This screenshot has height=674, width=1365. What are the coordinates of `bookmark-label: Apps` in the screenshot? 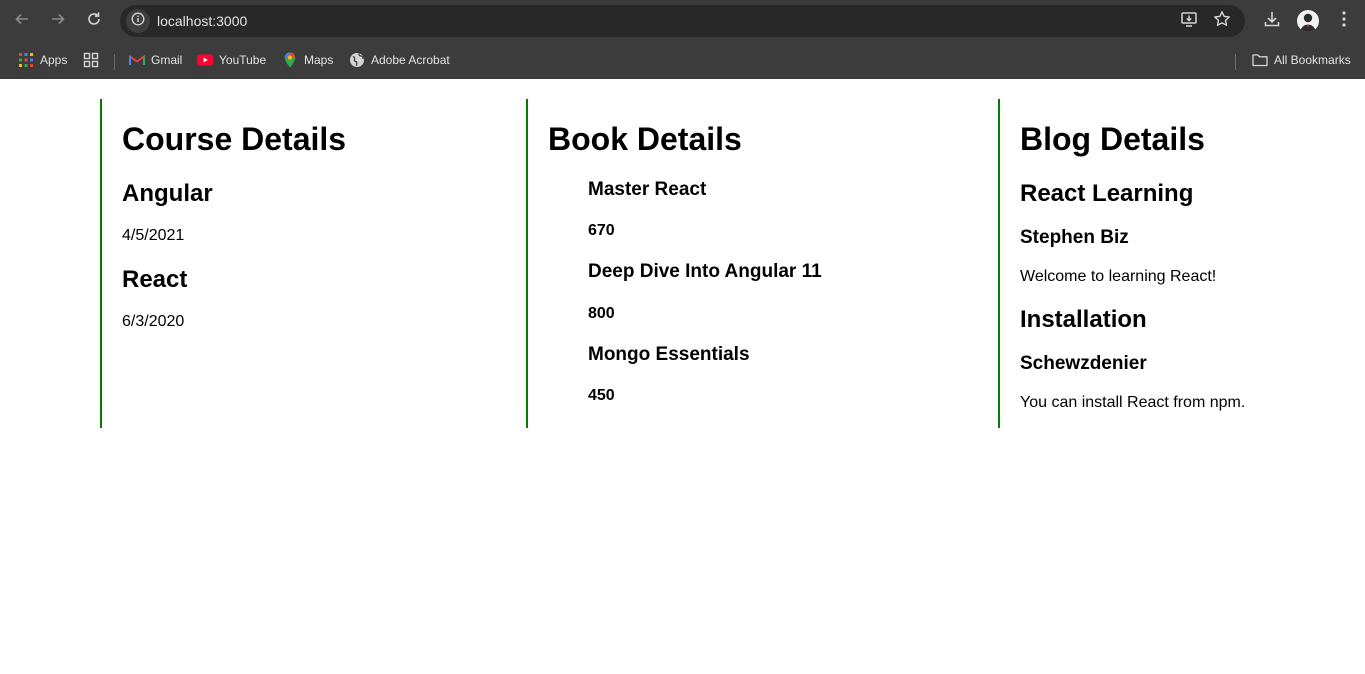 It's located at (54, 60).